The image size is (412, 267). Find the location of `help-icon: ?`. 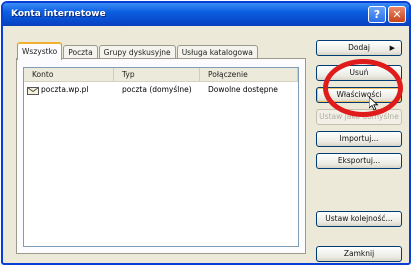

help-icon: ? is located at coordinates (377, 14).